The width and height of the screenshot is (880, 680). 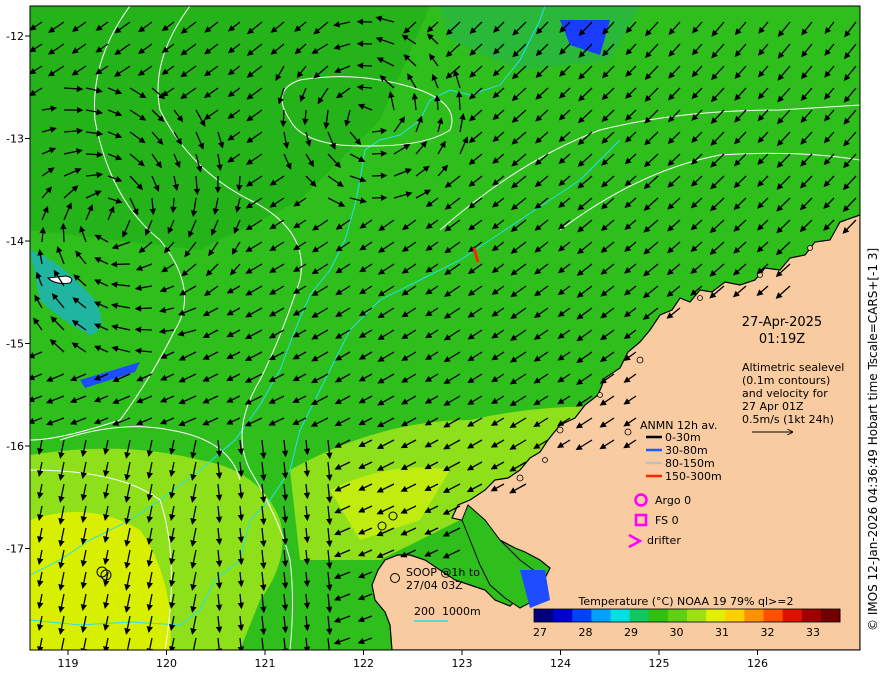 I want to click on map-date: 27-Apr-2025, so click(x=782, y=322).